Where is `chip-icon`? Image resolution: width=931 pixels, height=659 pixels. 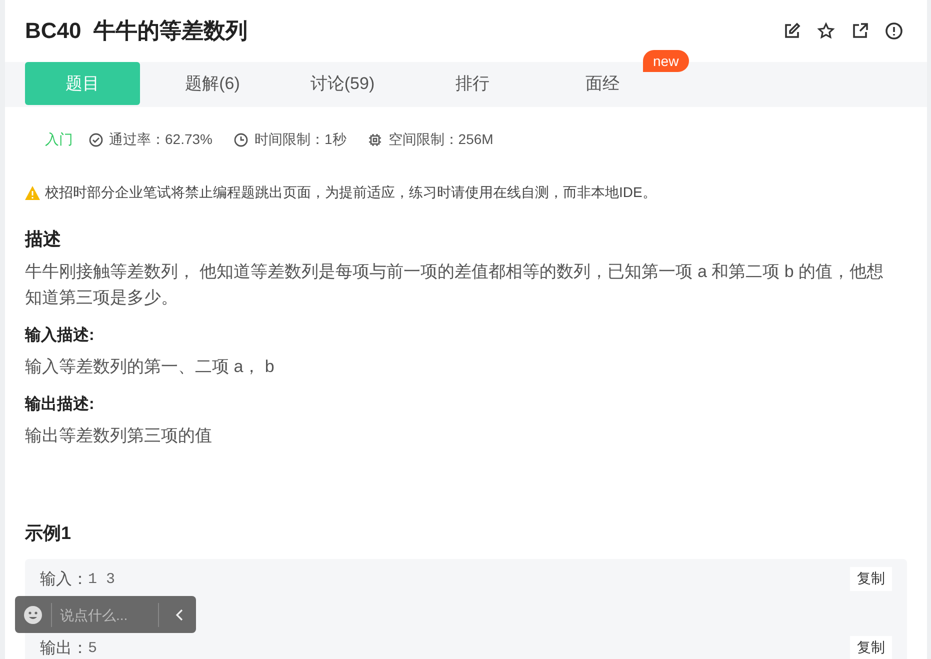
chip-icon is located at coordinates (375, 140).